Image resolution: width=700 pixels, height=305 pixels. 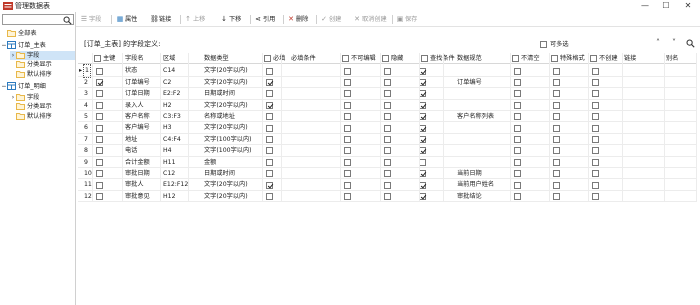 I want to click on table-row: 3 订单日期 E2:F2 日期或时间, so click(x=387, y=94).